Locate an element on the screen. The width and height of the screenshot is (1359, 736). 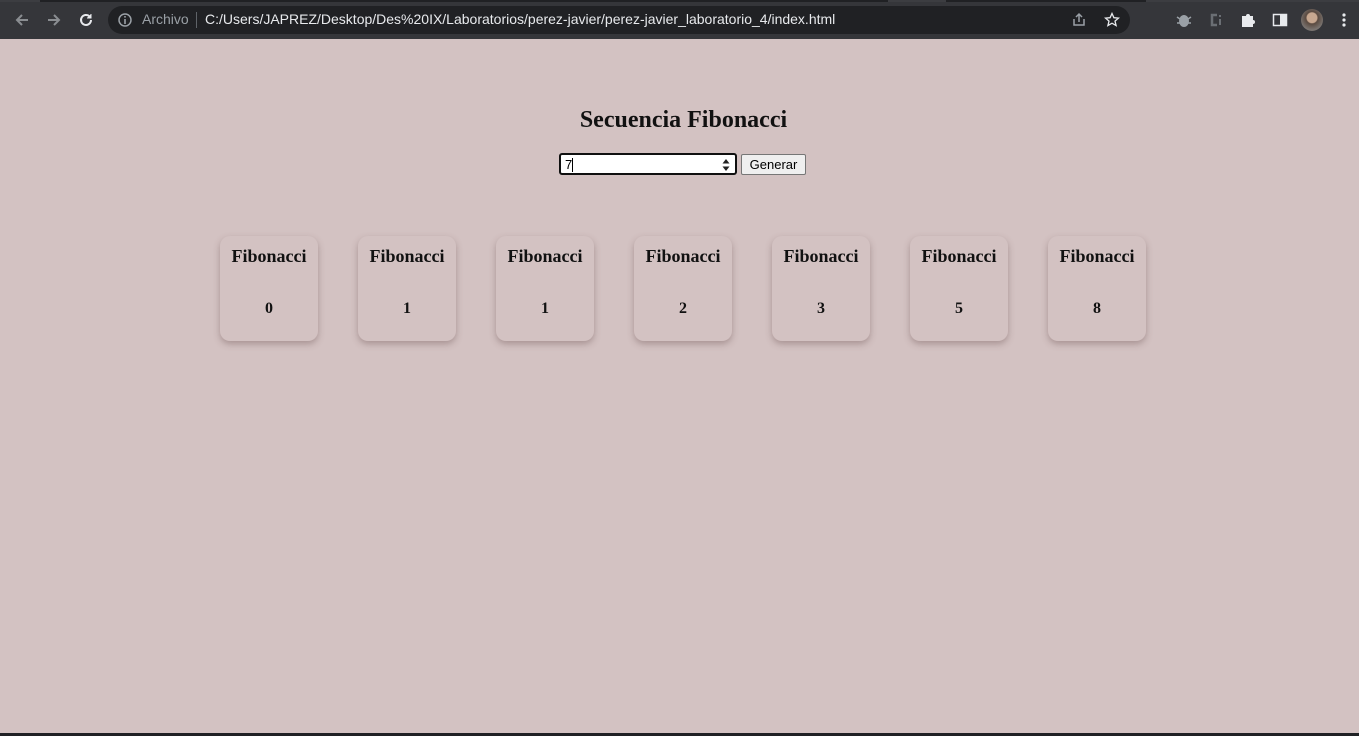
generate-button: Generar is located at coordinates (773, 164).